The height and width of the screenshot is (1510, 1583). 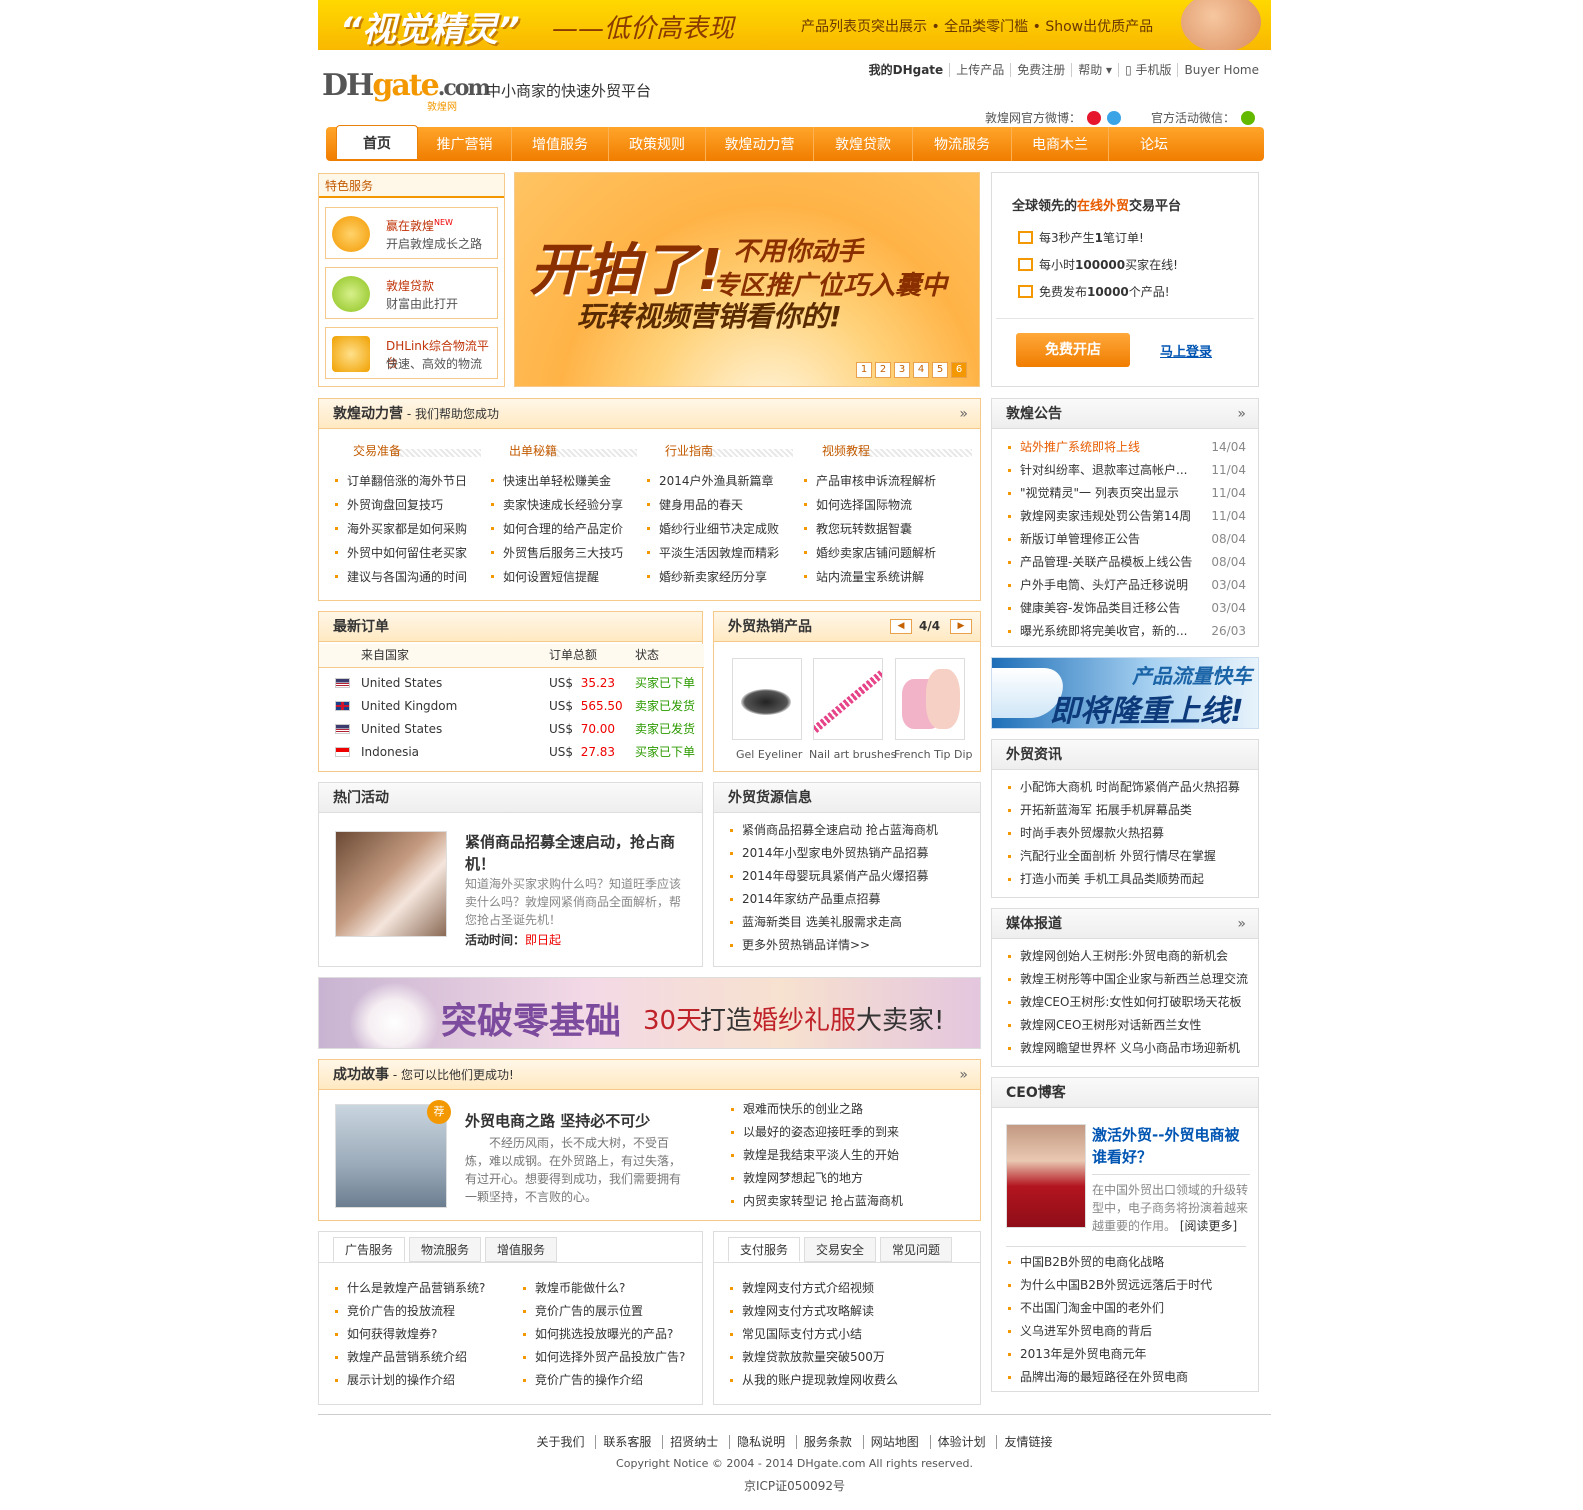 I want to click on footer-link: 服务条款, so click(x=827, y=1442).